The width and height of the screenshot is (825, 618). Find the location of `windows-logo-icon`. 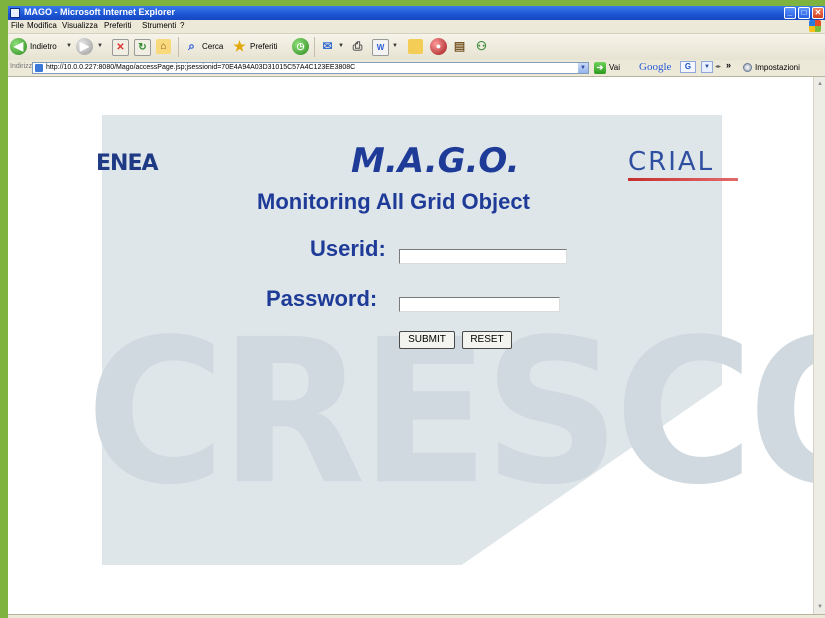

windows-logo-icon is located at coordinates (815, 26).